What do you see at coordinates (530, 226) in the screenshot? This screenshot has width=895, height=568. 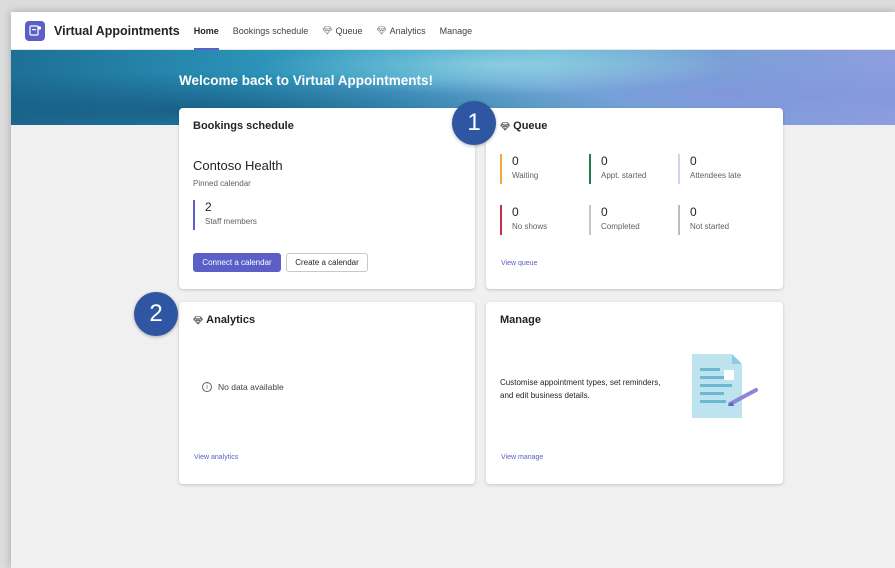 I see `stat-no-shows-label: No shows` at bounding box center [530, 226].